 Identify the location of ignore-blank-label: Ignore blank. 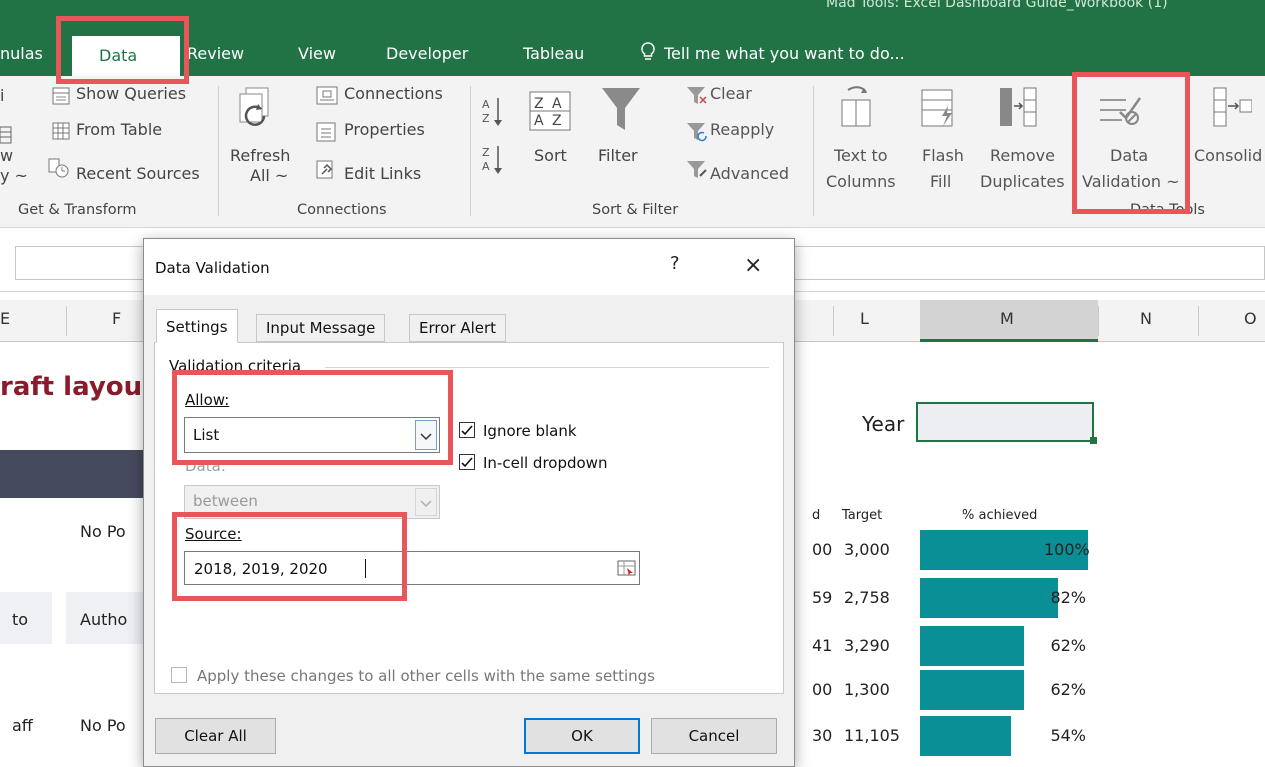
(530, 431).